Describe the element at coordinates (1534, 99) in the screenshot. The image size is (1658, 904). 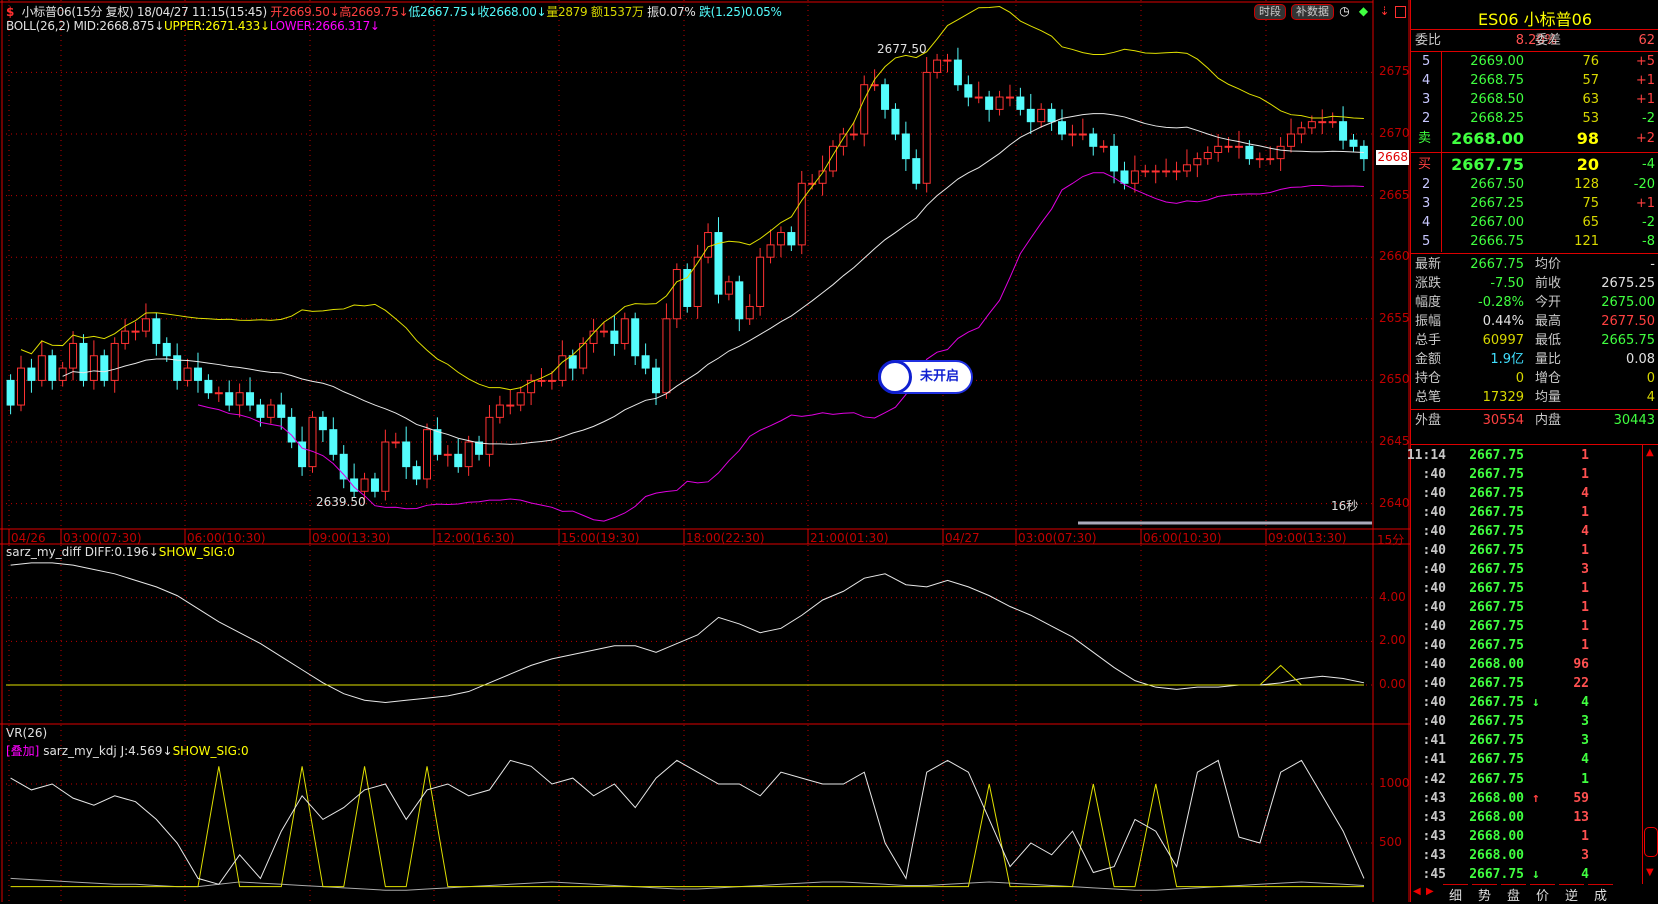
I see `sell-level-row: 3 2668.50 63 +1` at that location.